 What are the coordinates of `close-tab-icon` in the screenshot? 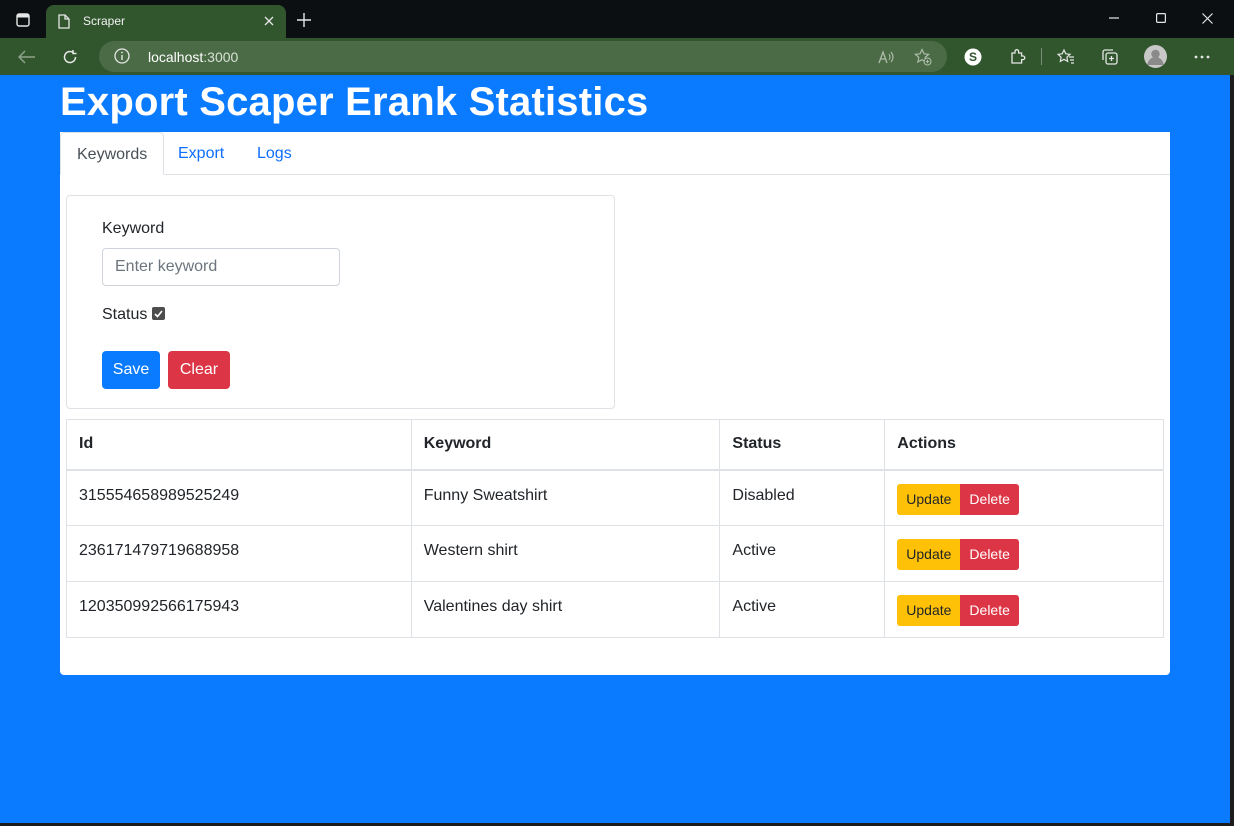 It's located at (269, 21).